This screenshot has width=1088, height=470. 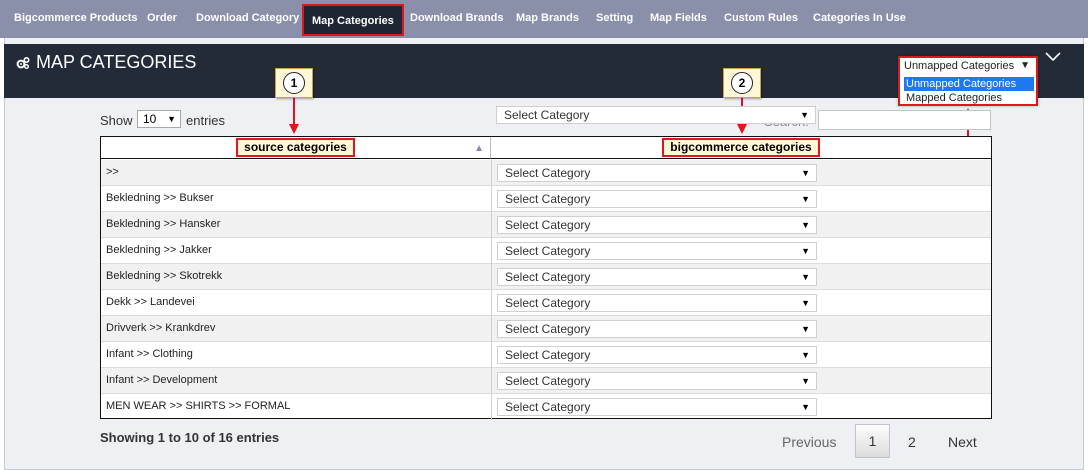 What do you see at coordinates (23, 62) in the screenshot?
I see `gears-icon` at bounding box center [23, 62].